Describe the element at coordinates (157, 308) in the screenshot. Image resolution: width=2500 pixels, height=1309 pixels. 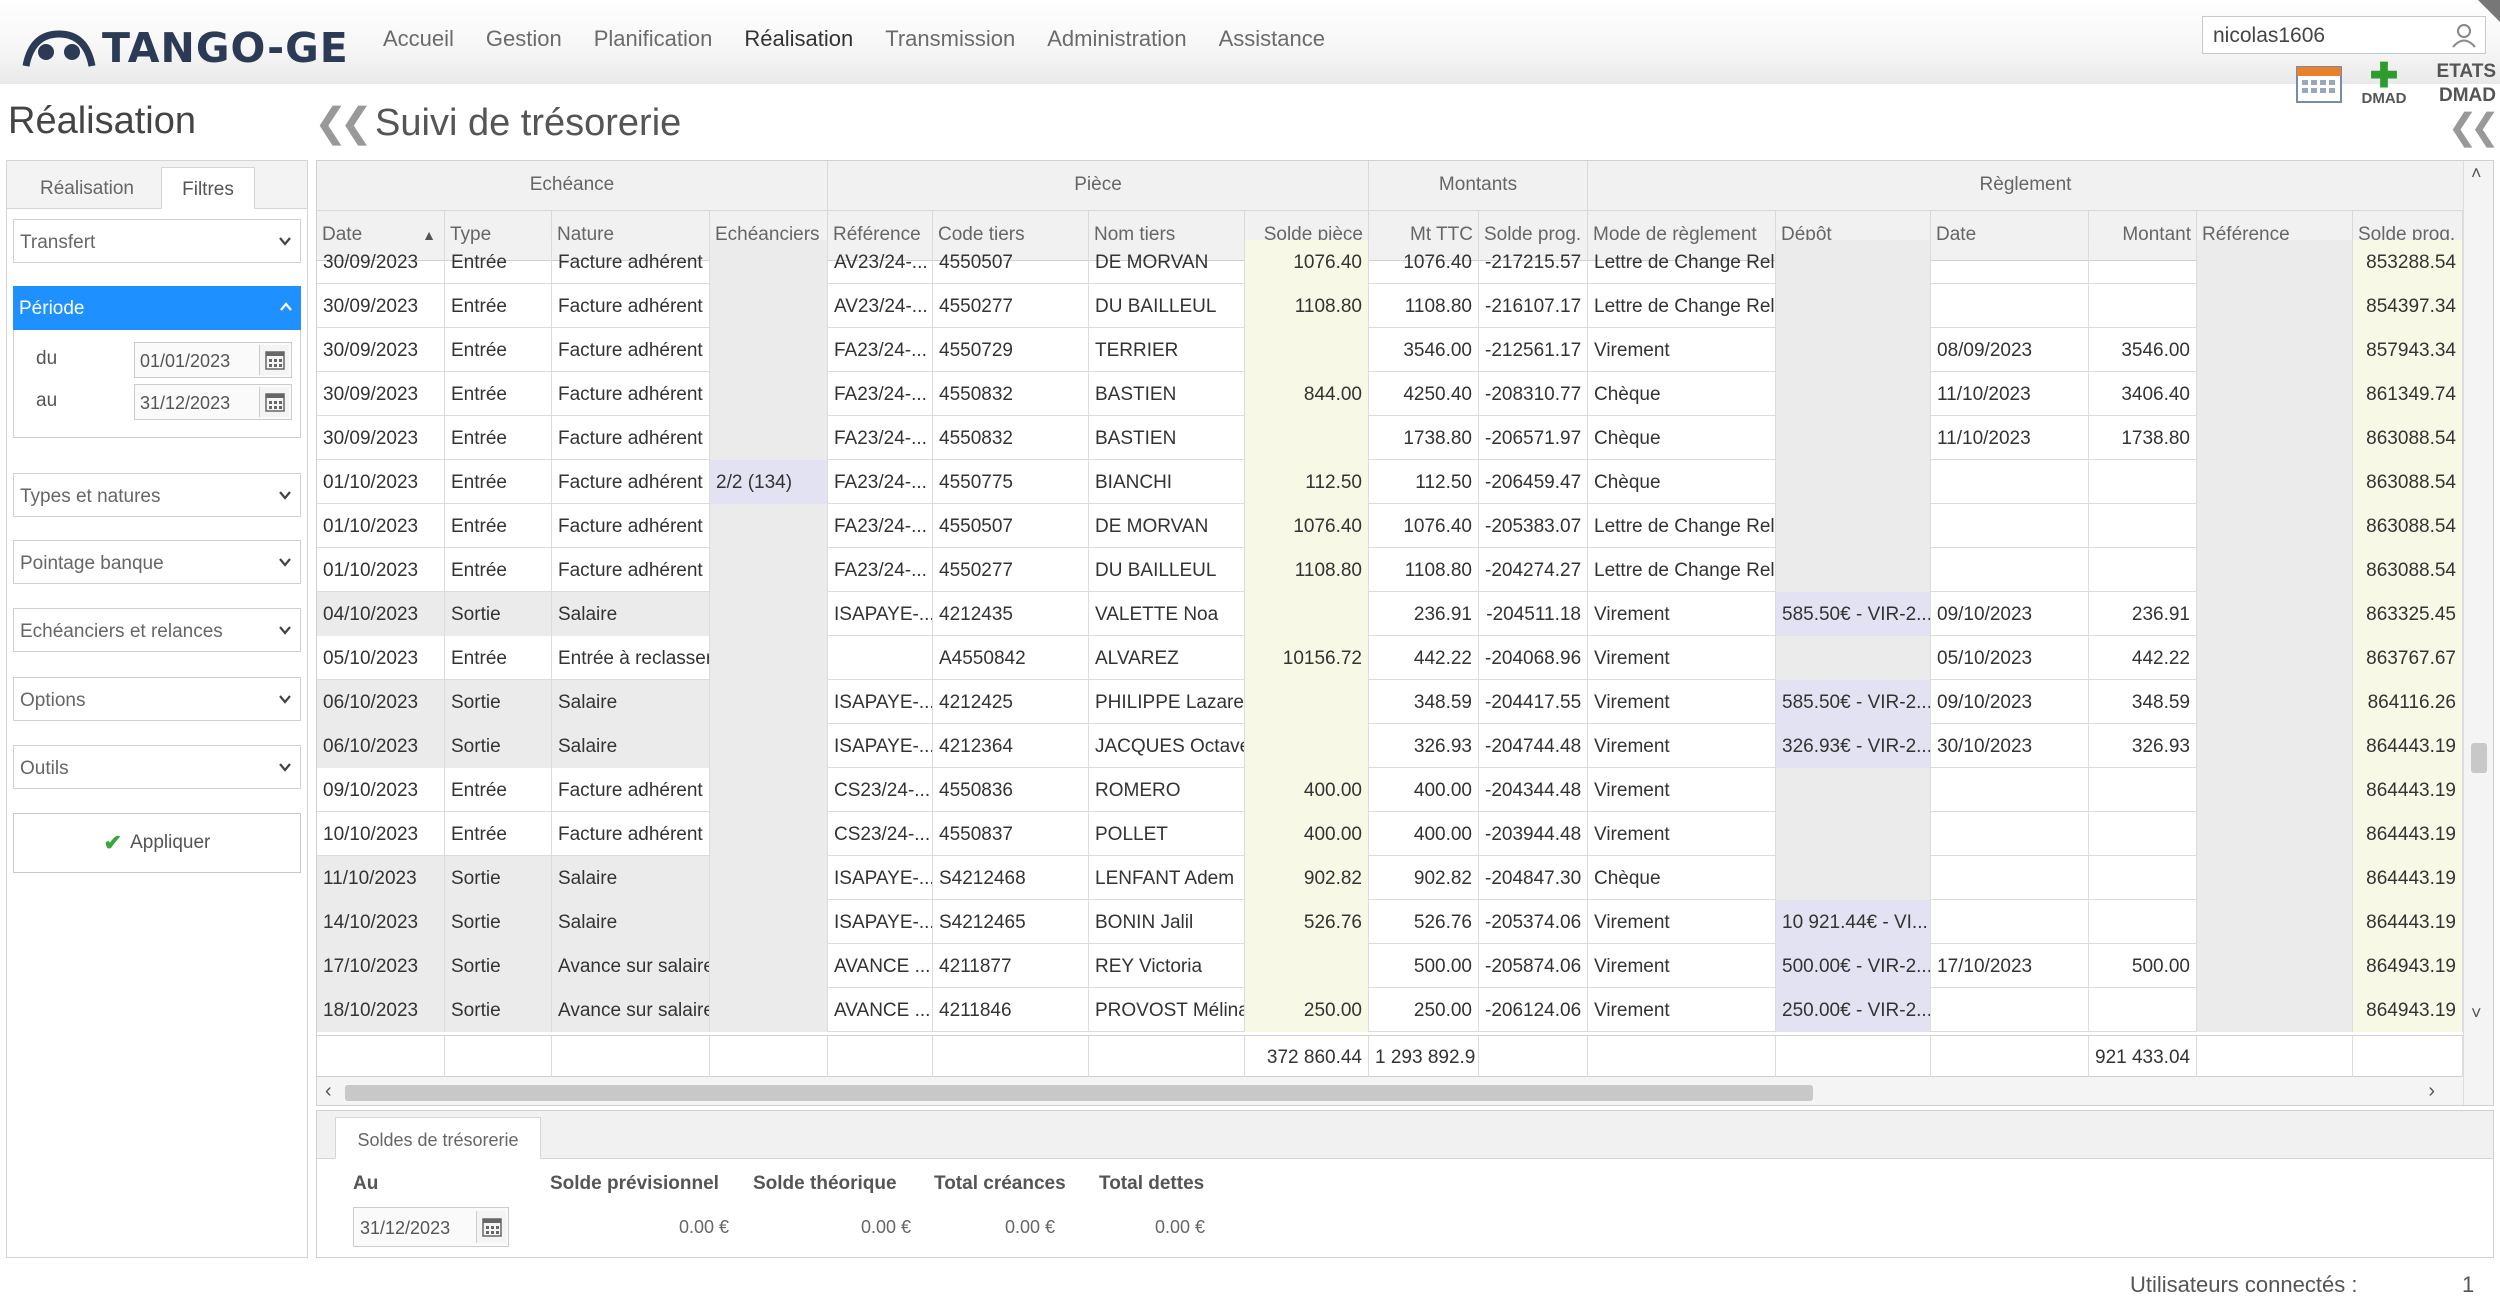
I see `periode-header: Période` at that location.